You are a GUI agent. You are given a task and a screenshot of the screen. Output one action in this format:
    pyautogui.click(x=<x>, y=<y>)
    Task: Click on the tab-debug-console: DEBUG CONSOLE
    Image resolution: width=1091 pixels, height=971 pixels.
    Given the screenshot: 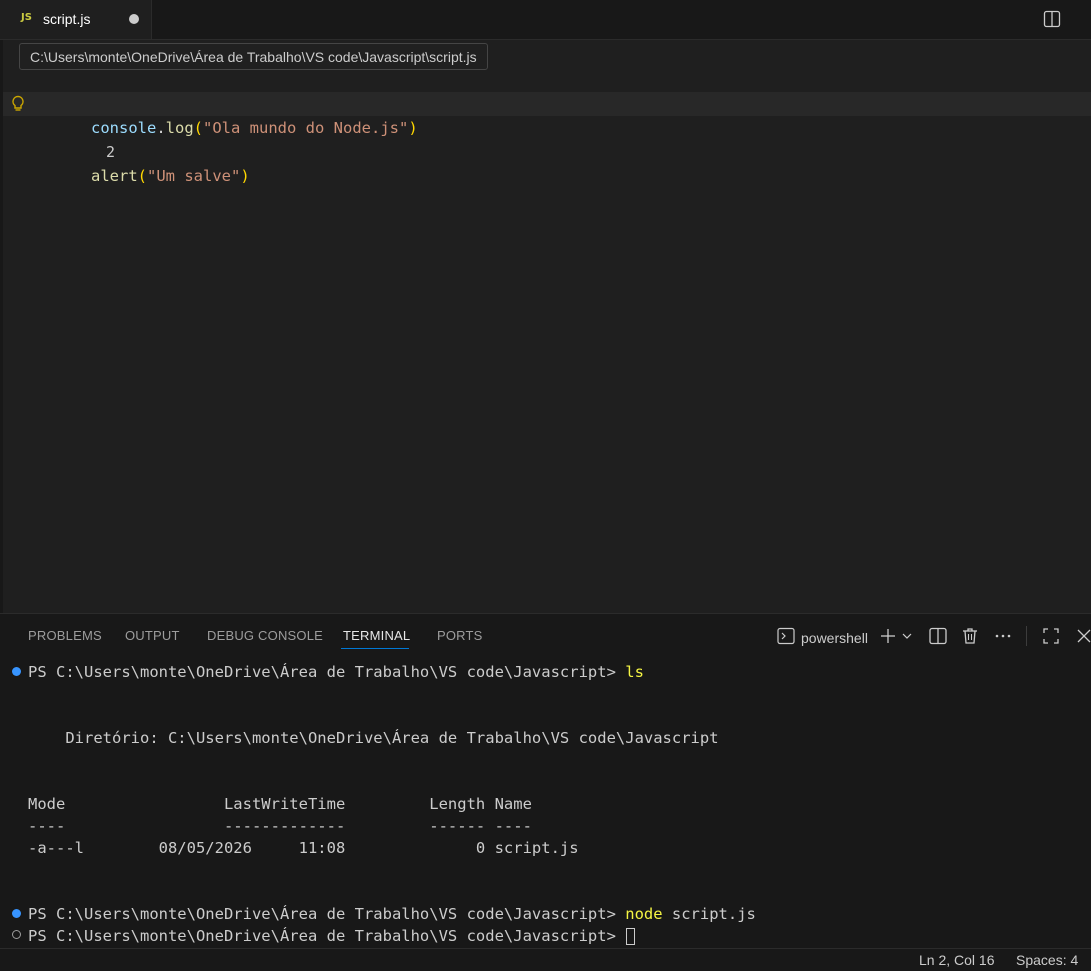 What is the action you would take?
    pyautogui.click(x=265, y=635)
    